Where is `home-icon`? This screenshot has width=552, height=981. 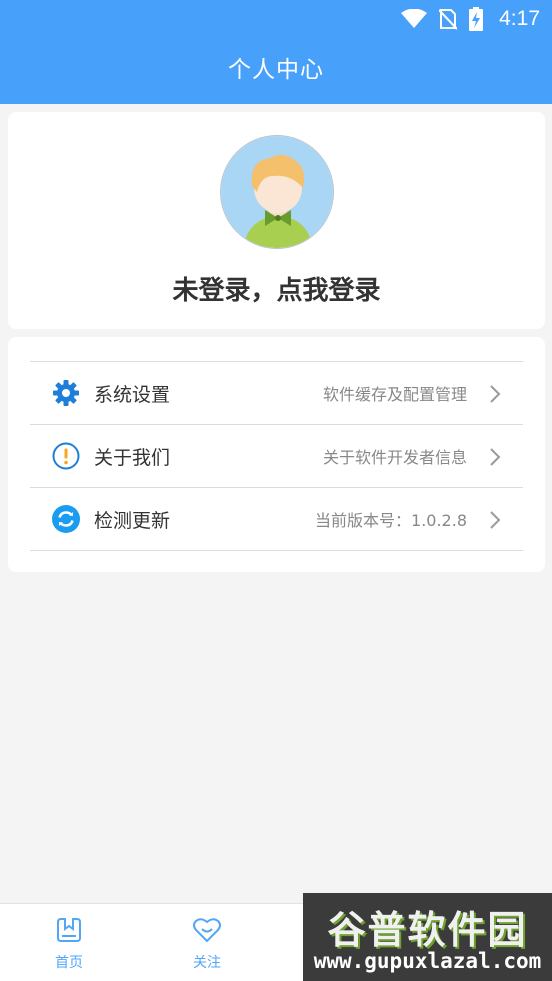 home-icon is located at coordinates (69, 930).